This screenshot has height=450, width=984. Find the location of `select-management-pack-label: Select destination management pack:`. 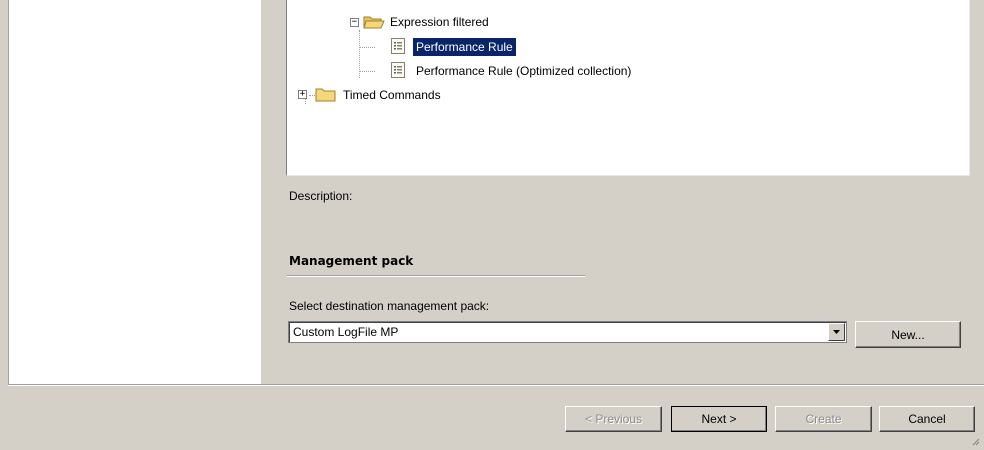

select-management-pack-label: Select destination management pack: is located at coordinates (389, 306).